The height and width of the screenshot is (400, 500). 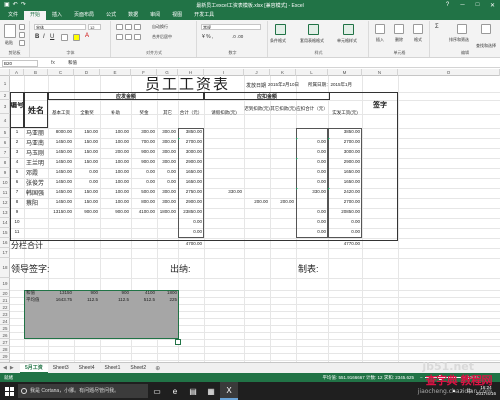 I want to click on insert-cells-icon, so click(x=380, y=29).